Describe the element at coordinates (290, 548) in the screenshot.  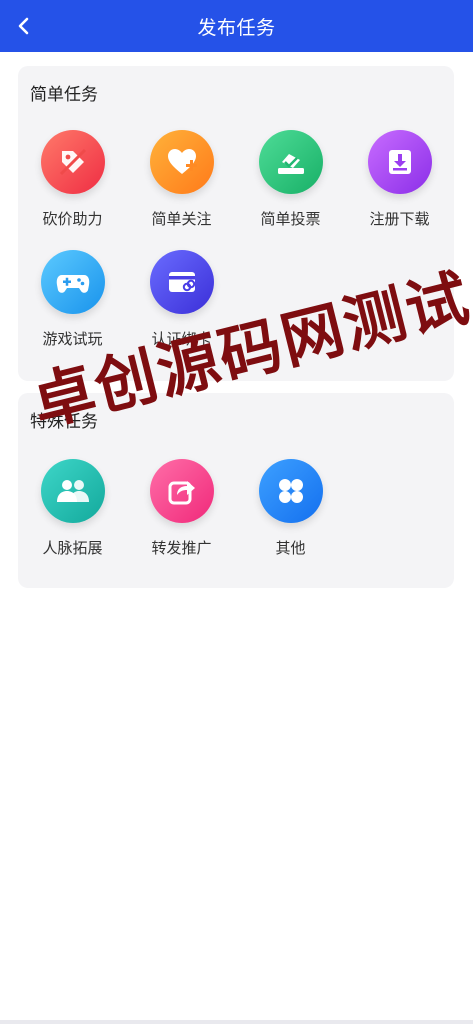
I see `task-label: 其他` at that location.